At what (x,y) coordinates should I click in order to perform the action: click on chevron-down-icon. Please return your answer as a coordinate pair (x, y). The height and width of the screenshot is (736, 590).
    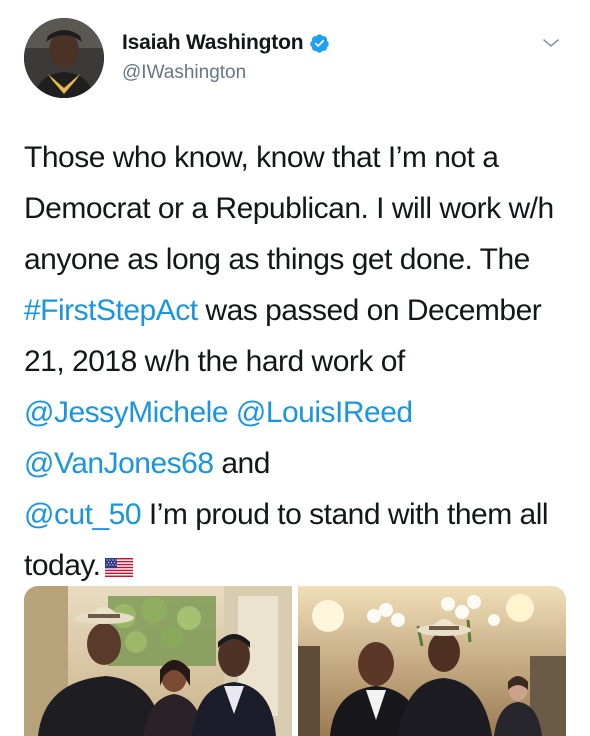
    Looking at the image, I should click on (551, 43).